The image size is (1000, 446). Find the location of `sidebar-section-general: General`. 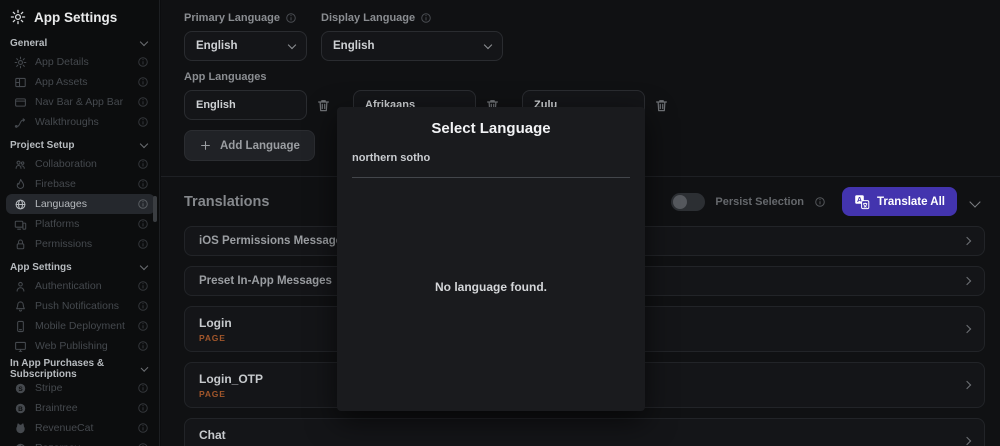

sidebar-section-general: General is located at coordinates (79, 41).